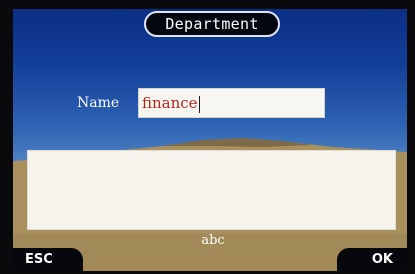  What do you see at coordinates (98, 103) in the screenshot?
I see `name-label: Name` at bounding box center [98, 103].